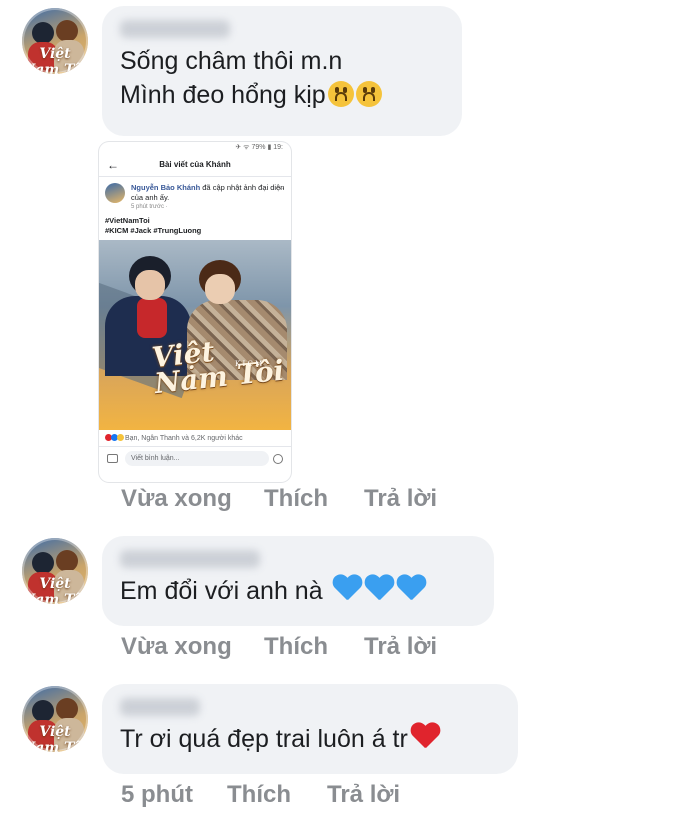 The width and height of the screenshot is (700, 826). What do you see at coordinates (218, 367) in the screenshot?
I see `photo-title: Việt Nam Tôi` at bounding box center [218, 367].